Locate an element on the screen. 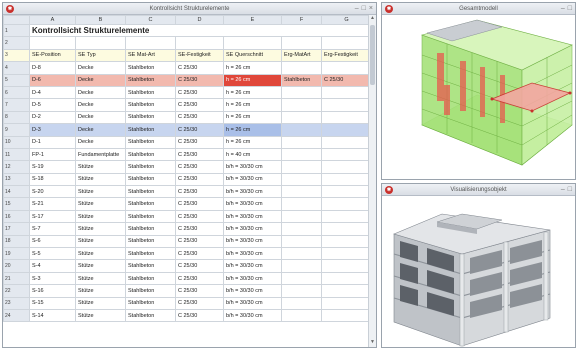  row-number: 14 is located at coordinates (16, 192).